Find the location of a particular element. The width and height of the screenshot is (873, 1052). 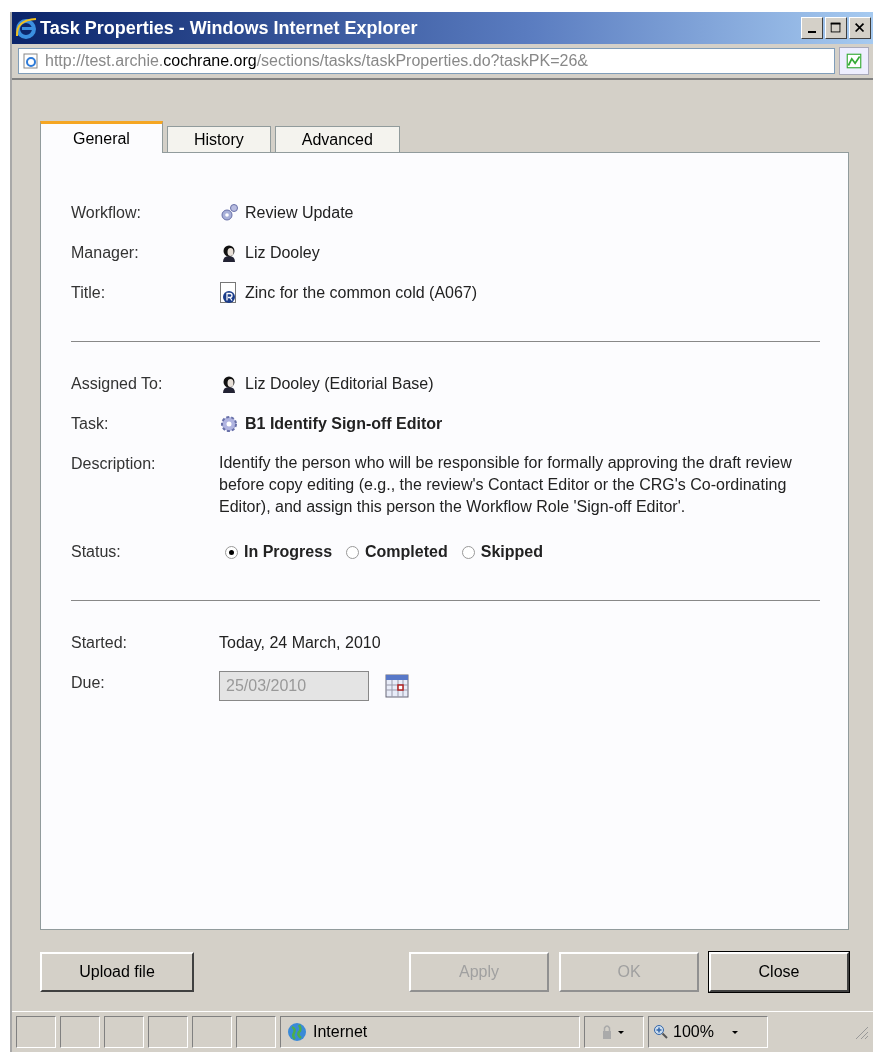

field-value: Today, 24 March, 2010 is located at coordinates (300, 643).